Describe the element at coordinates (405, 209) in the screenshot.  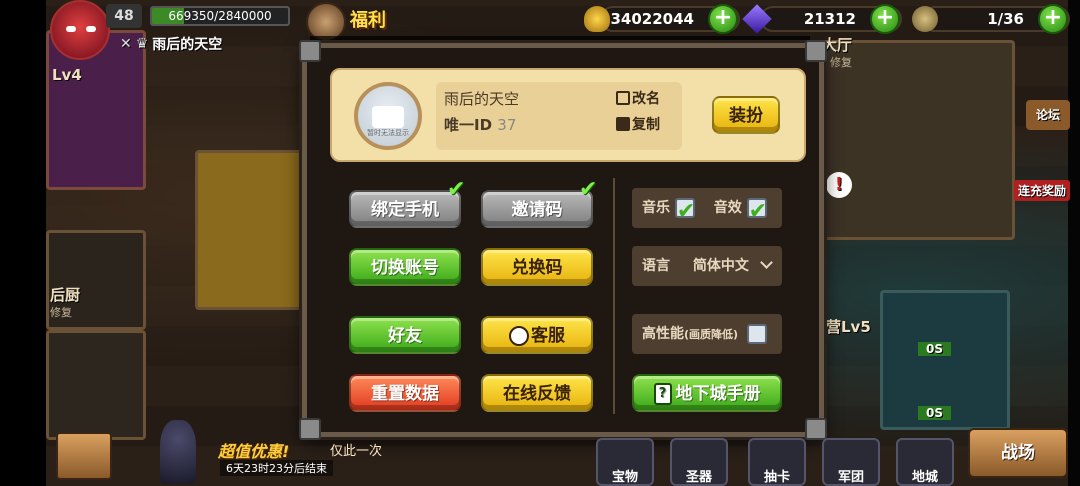
I see `bind-phone-button: 绑定手机` at that location.